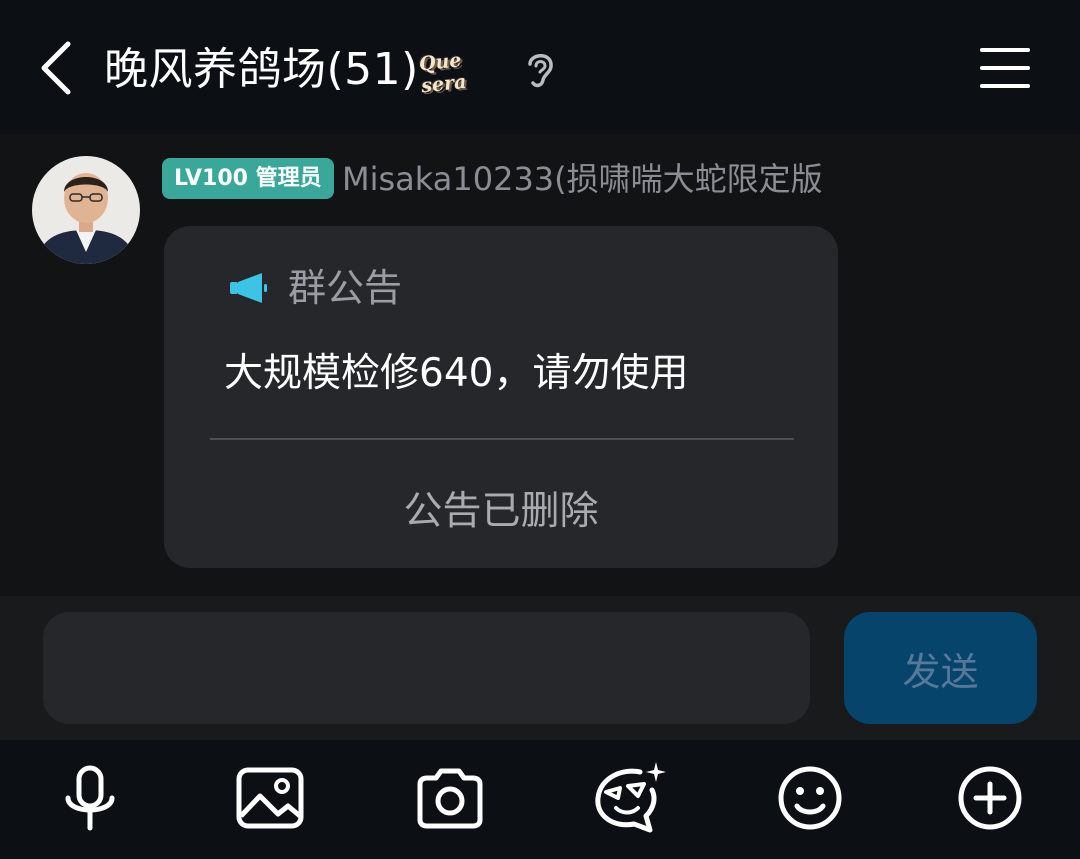 The image size is (1080, 859). I want to click on microphone-icon, so click(90, 798).